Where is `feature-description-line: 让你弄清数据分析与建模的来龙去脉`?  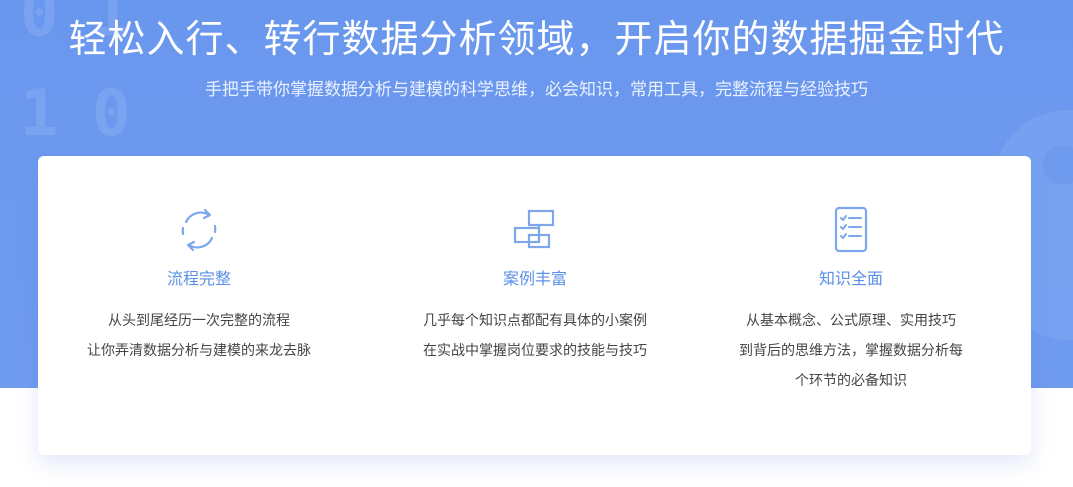
feature-description-line: 让你弄清数据分析与建模的来龙去脉 is located at coordinates (199, 351).